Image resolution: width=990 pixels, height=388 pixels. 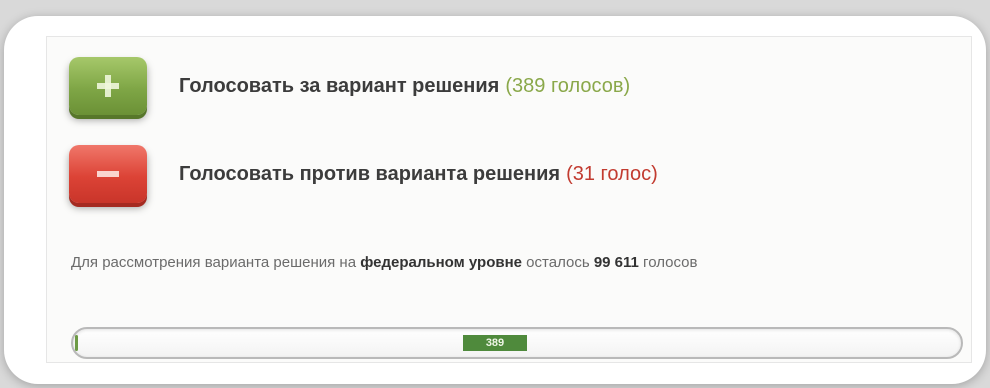 What do you see at coordinates (370, 173) in the screenshot?
I see `vote-against-text: Голосовать против варианта решения` at bounding box center [370, 173].